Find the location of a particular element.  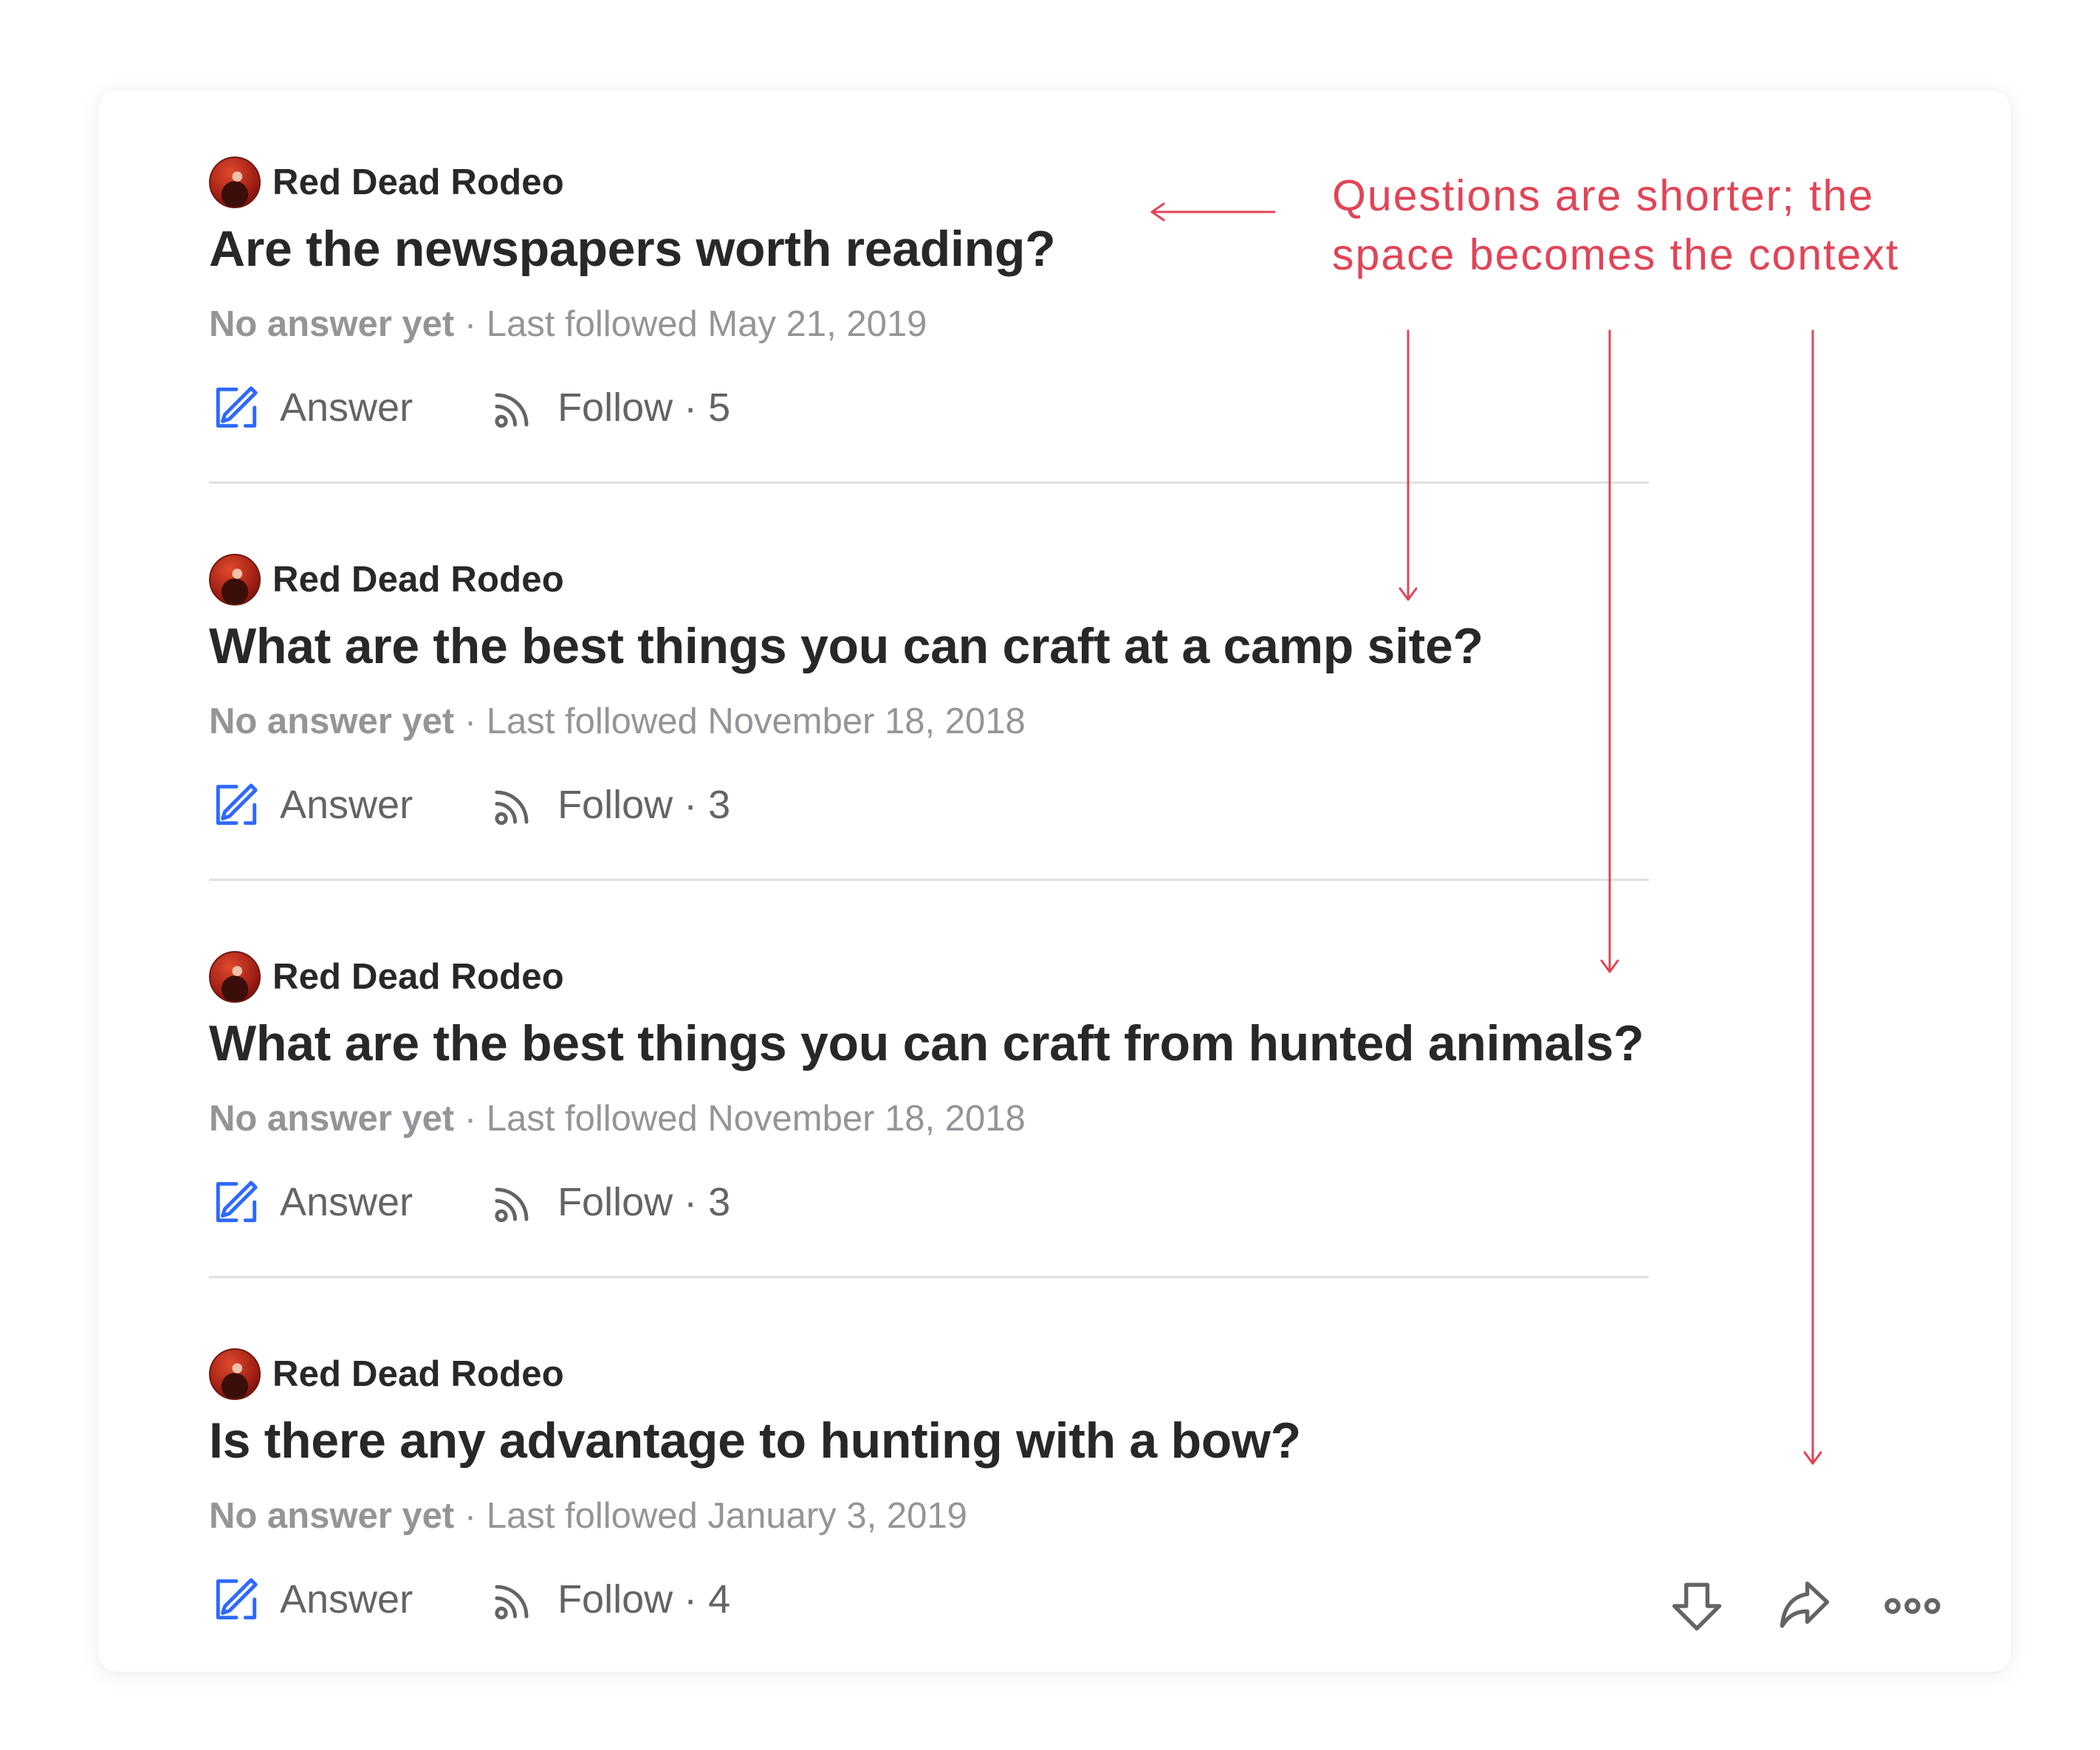

annotation-line: Questions are shorter; the is located at coordinates (1603, 196).